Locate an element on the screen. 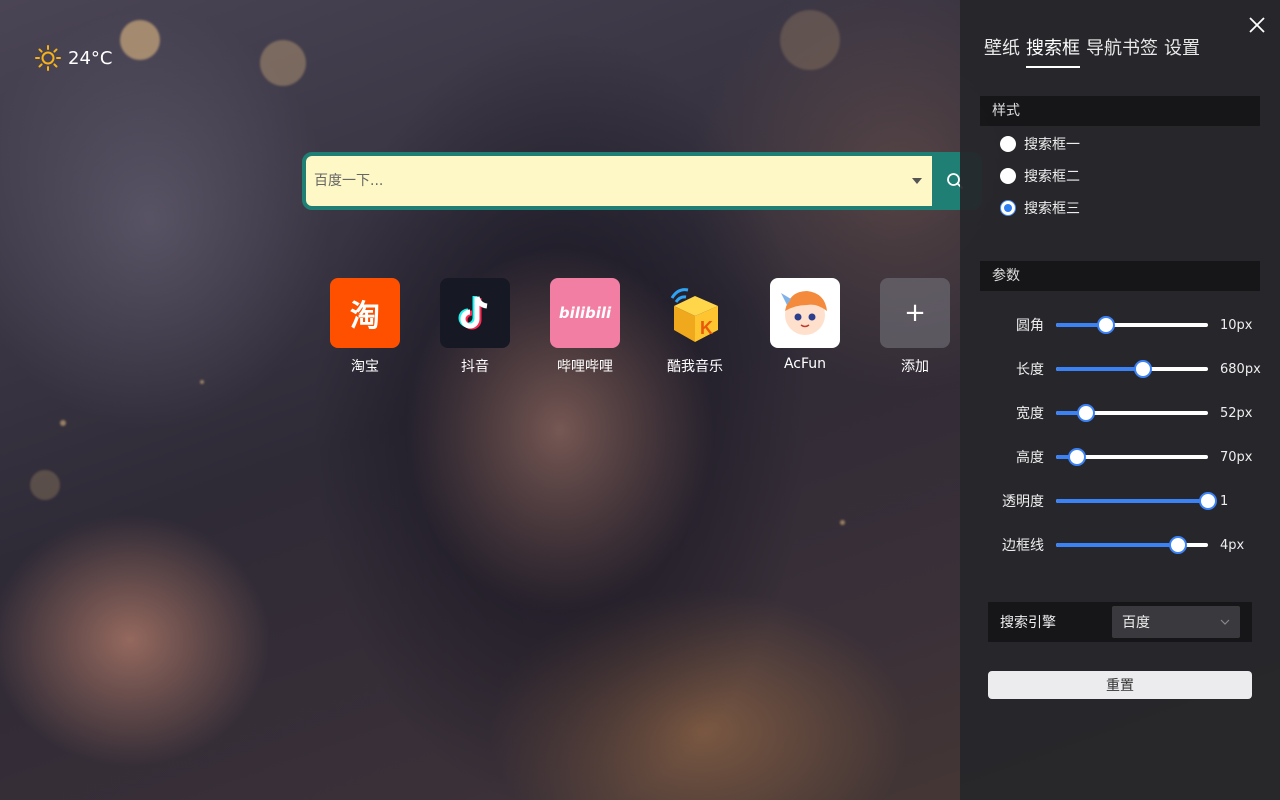 This screenshot has height=800, width=1280. tab-settings: 设置 is located at coordinates (1182, 51).